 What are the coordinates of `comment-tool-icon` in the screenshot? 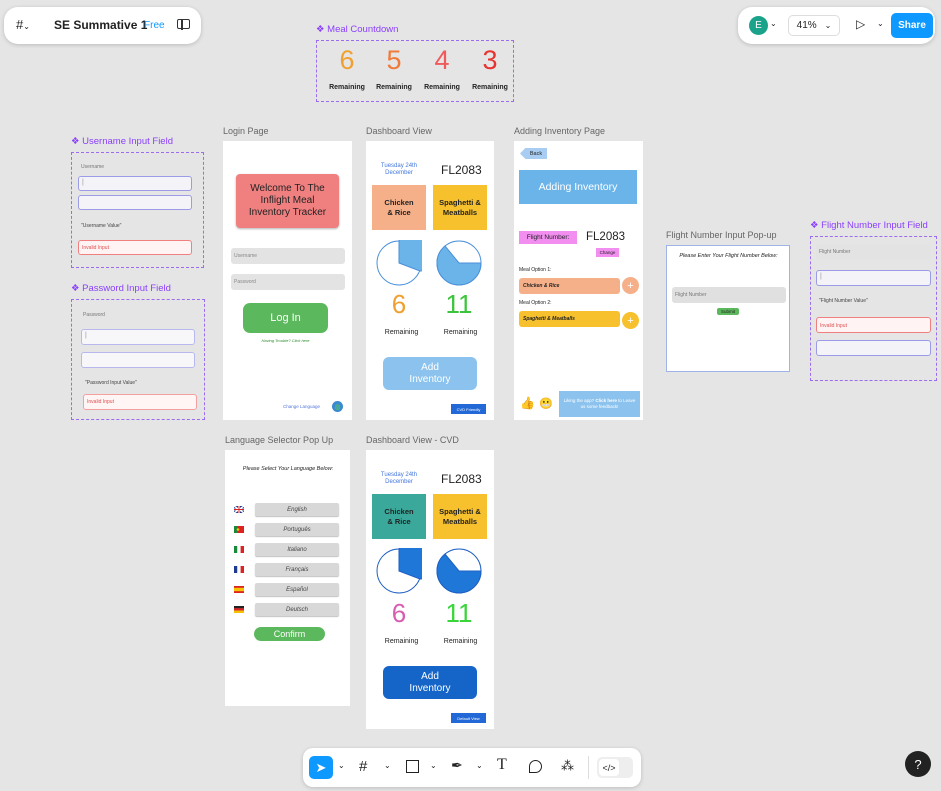 It's located at (535, 766).